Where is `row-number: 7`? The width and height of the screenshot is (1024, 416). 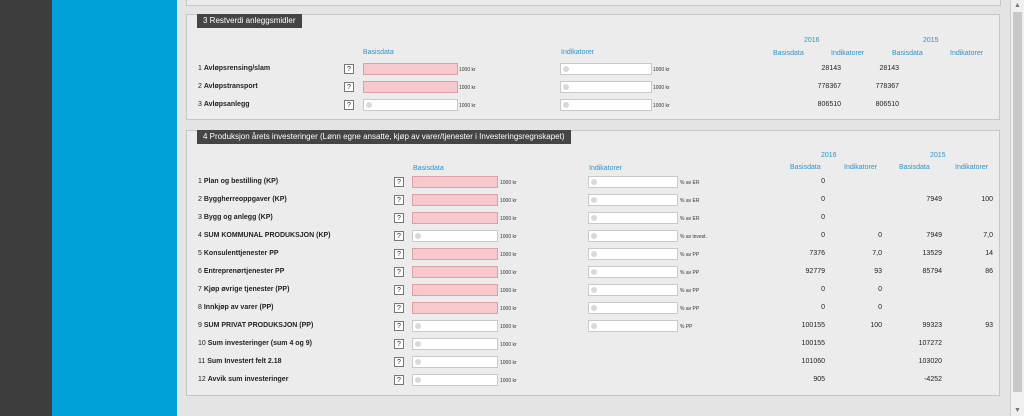 row-number: 7 is located at coordinates (200, 289).